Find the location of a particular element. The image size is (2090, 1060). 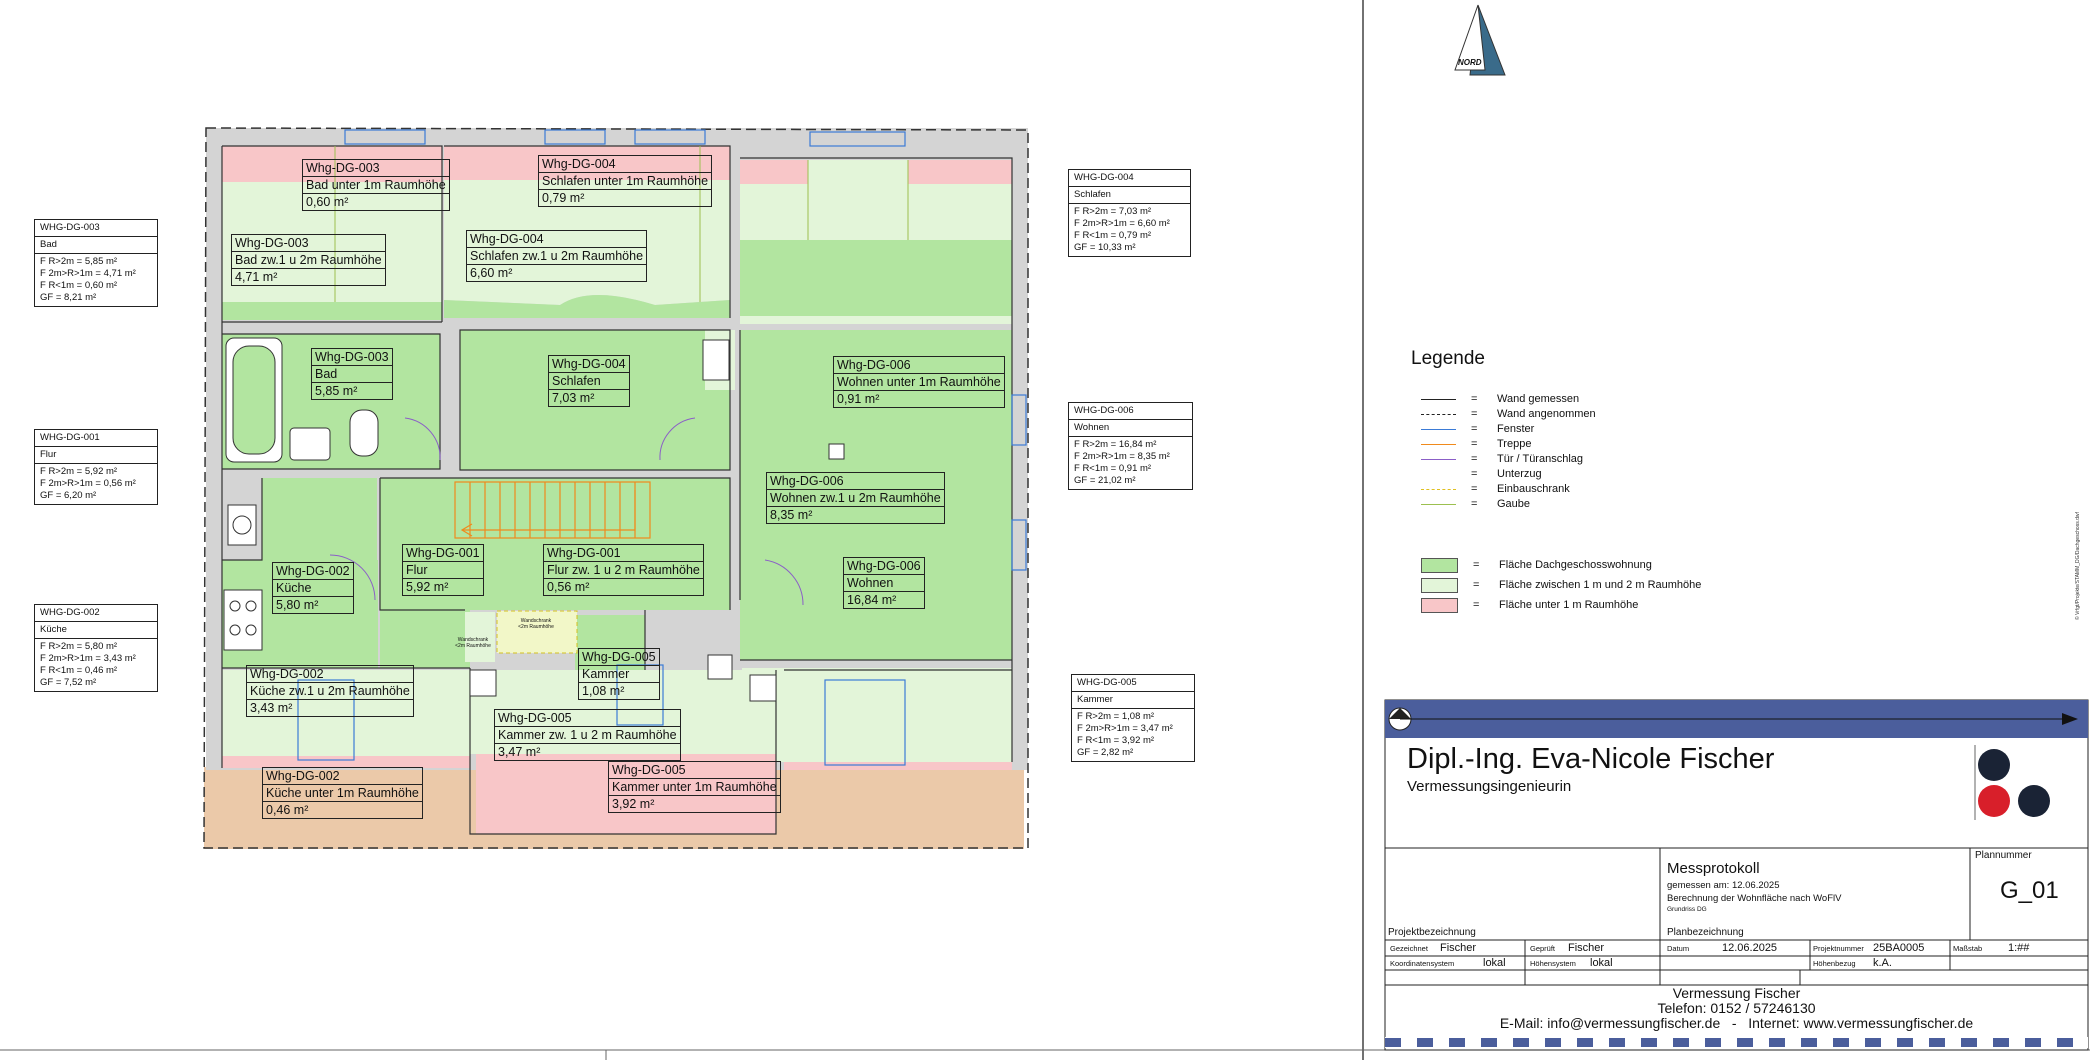

infobox-line: GF = 21,02 m² is located at coordinates (1105, 480).